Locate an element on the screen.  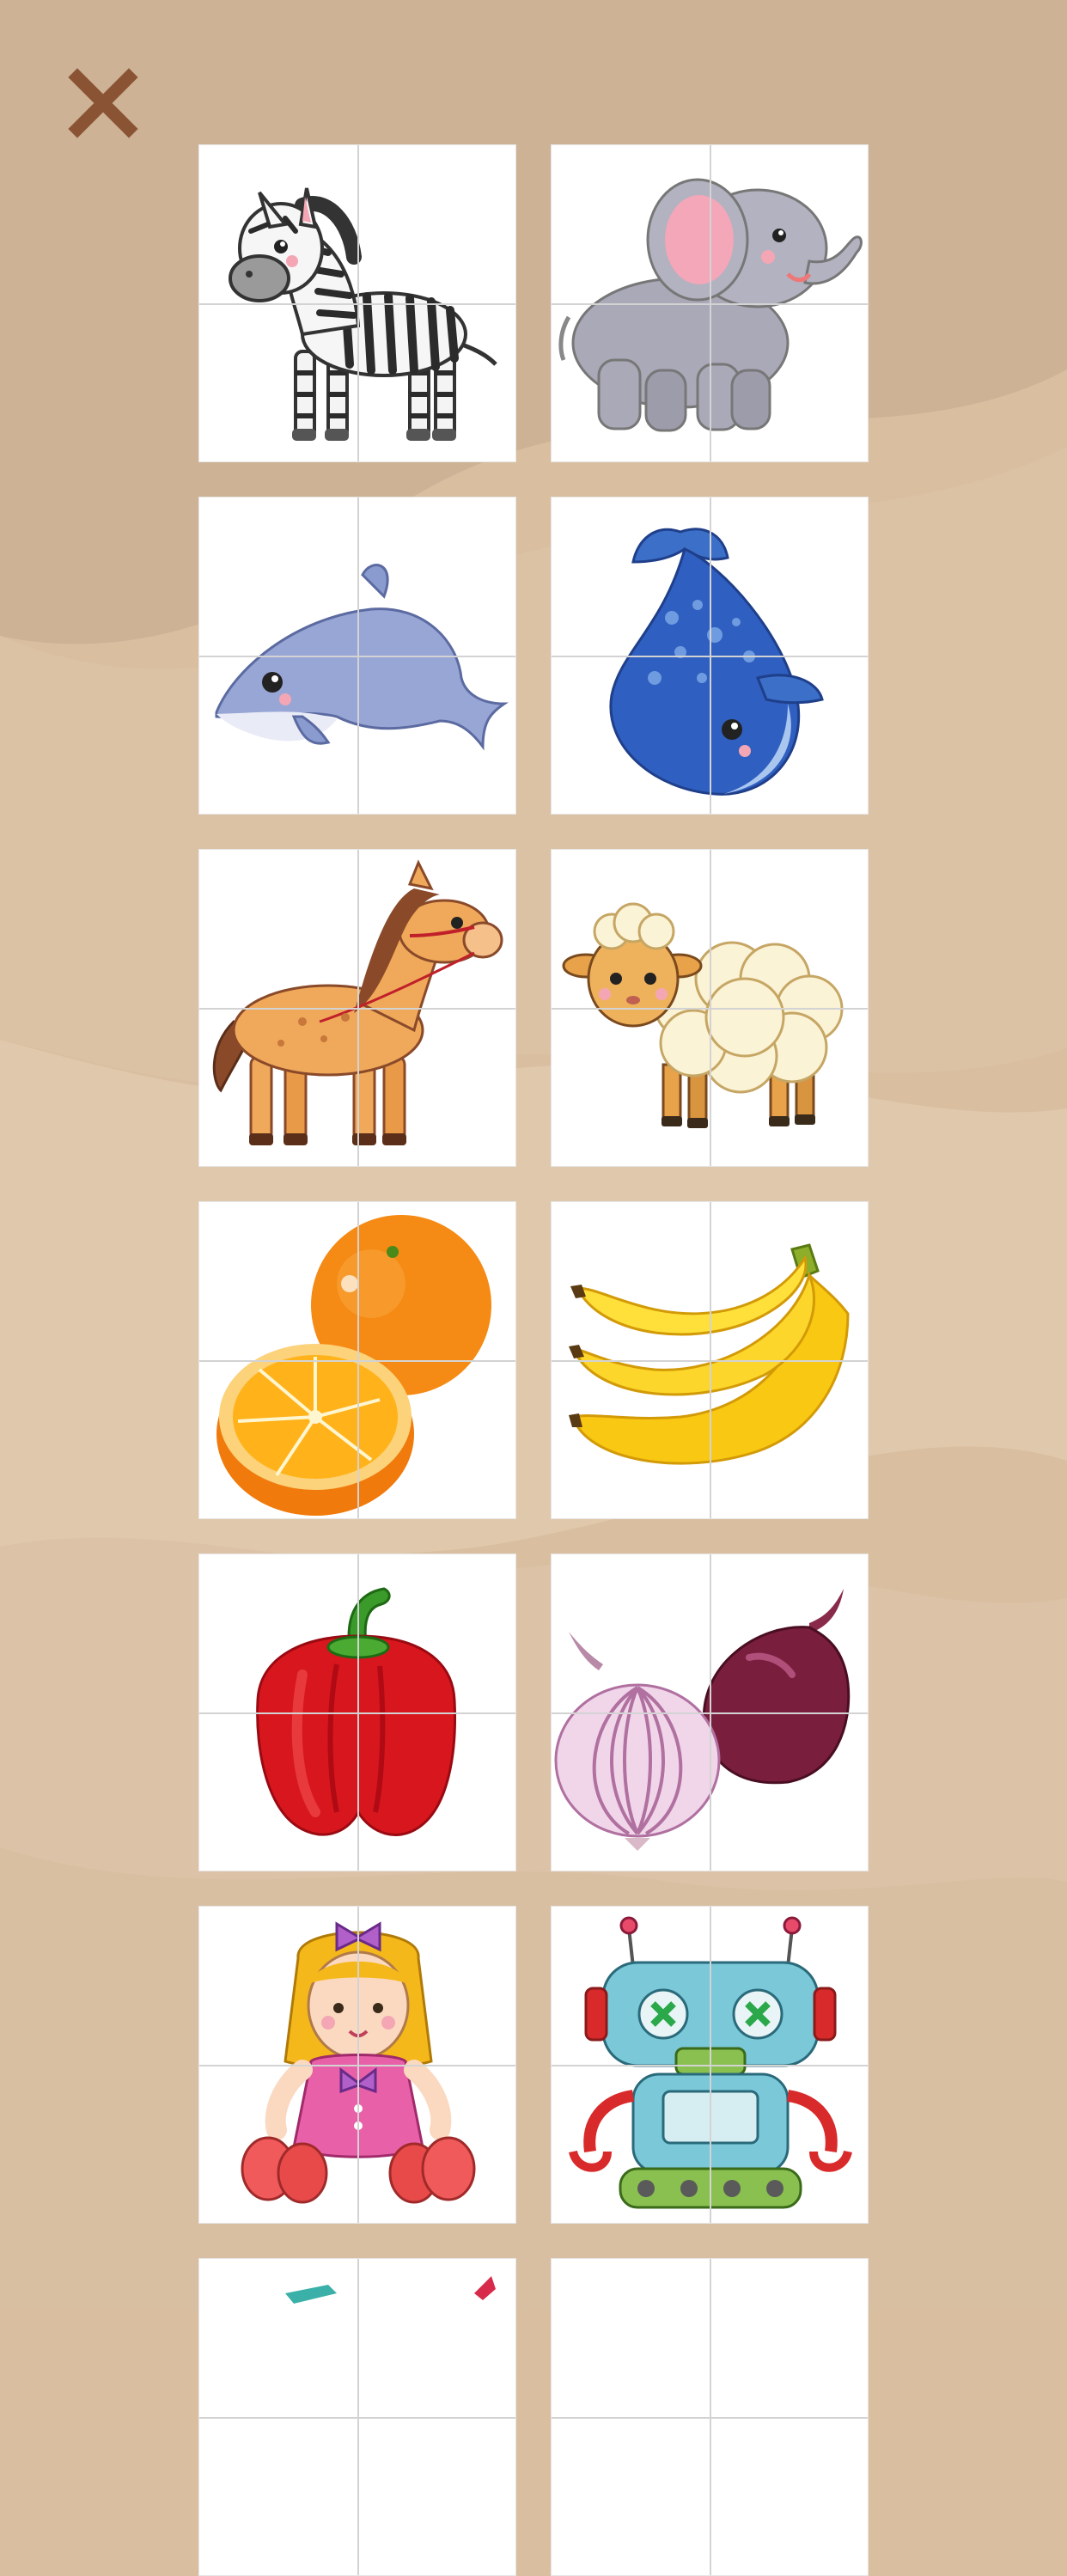
close-button is located at coordinates (103, 103).